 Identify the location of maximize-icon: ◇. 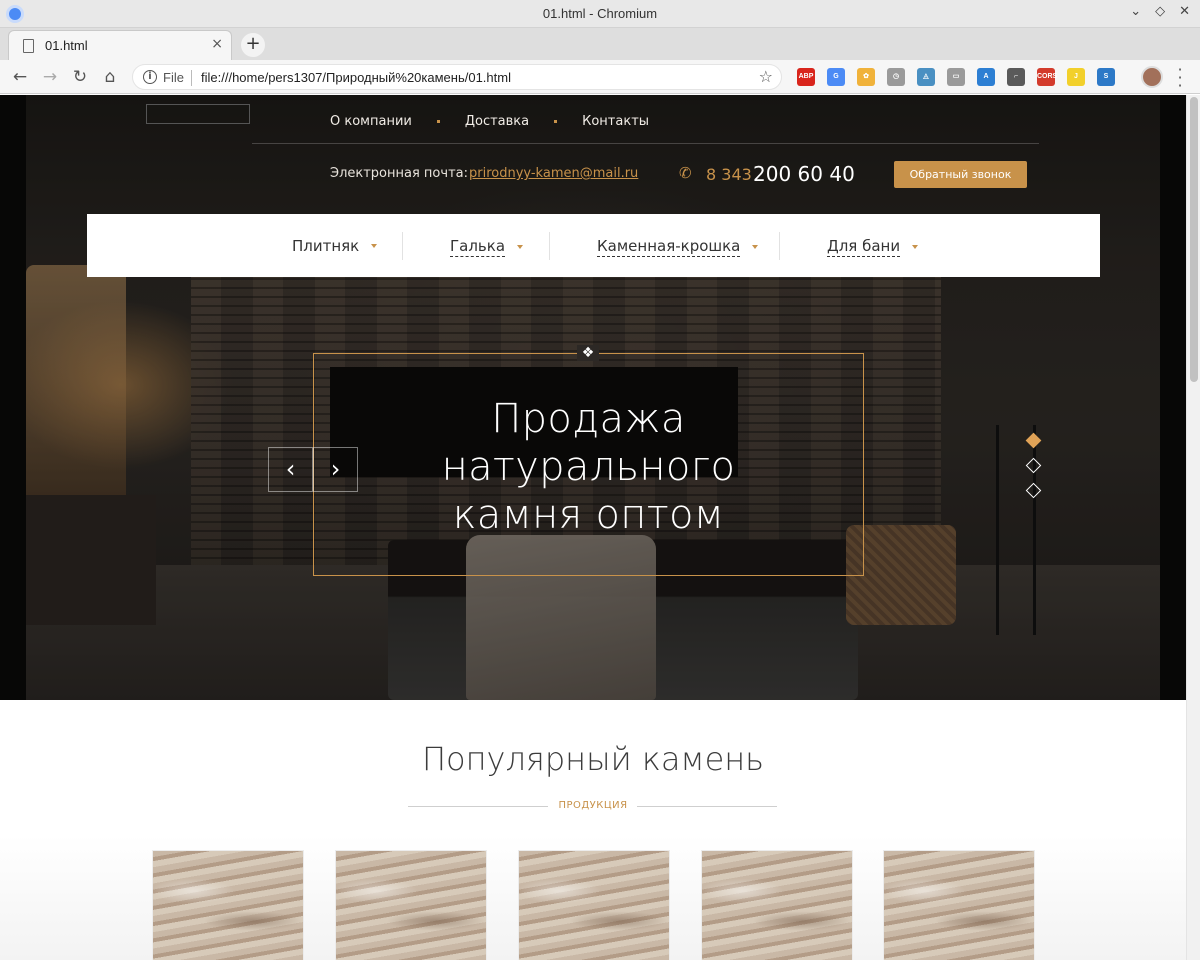
(1160, 11).